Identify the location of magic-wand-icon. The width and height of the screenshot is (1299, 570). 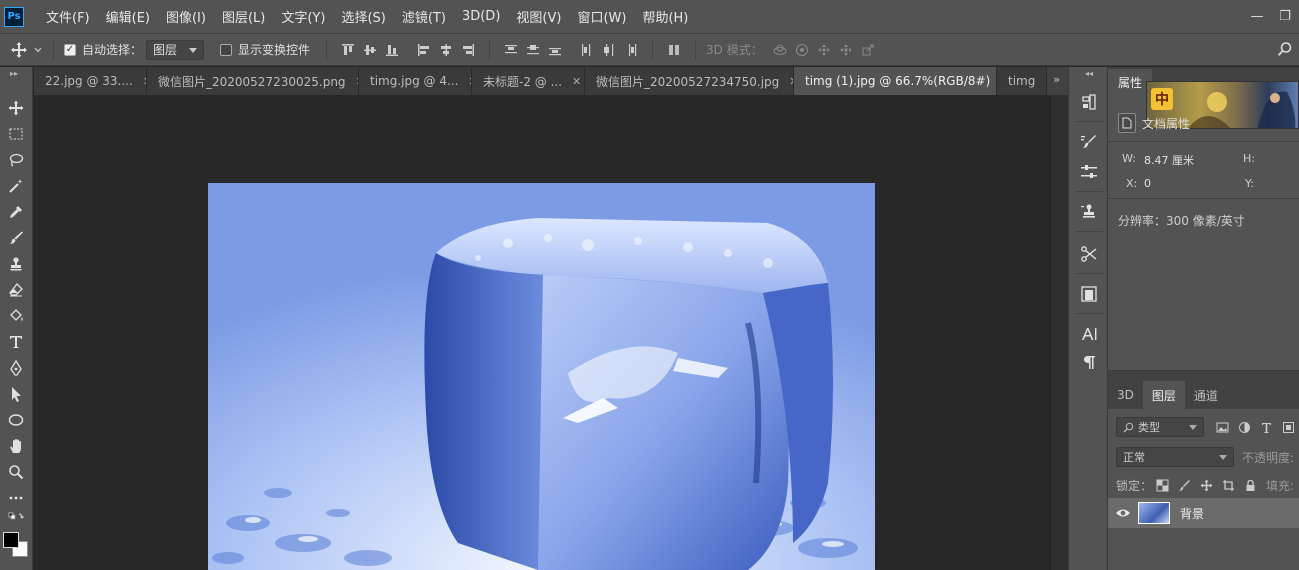
(16, 186).